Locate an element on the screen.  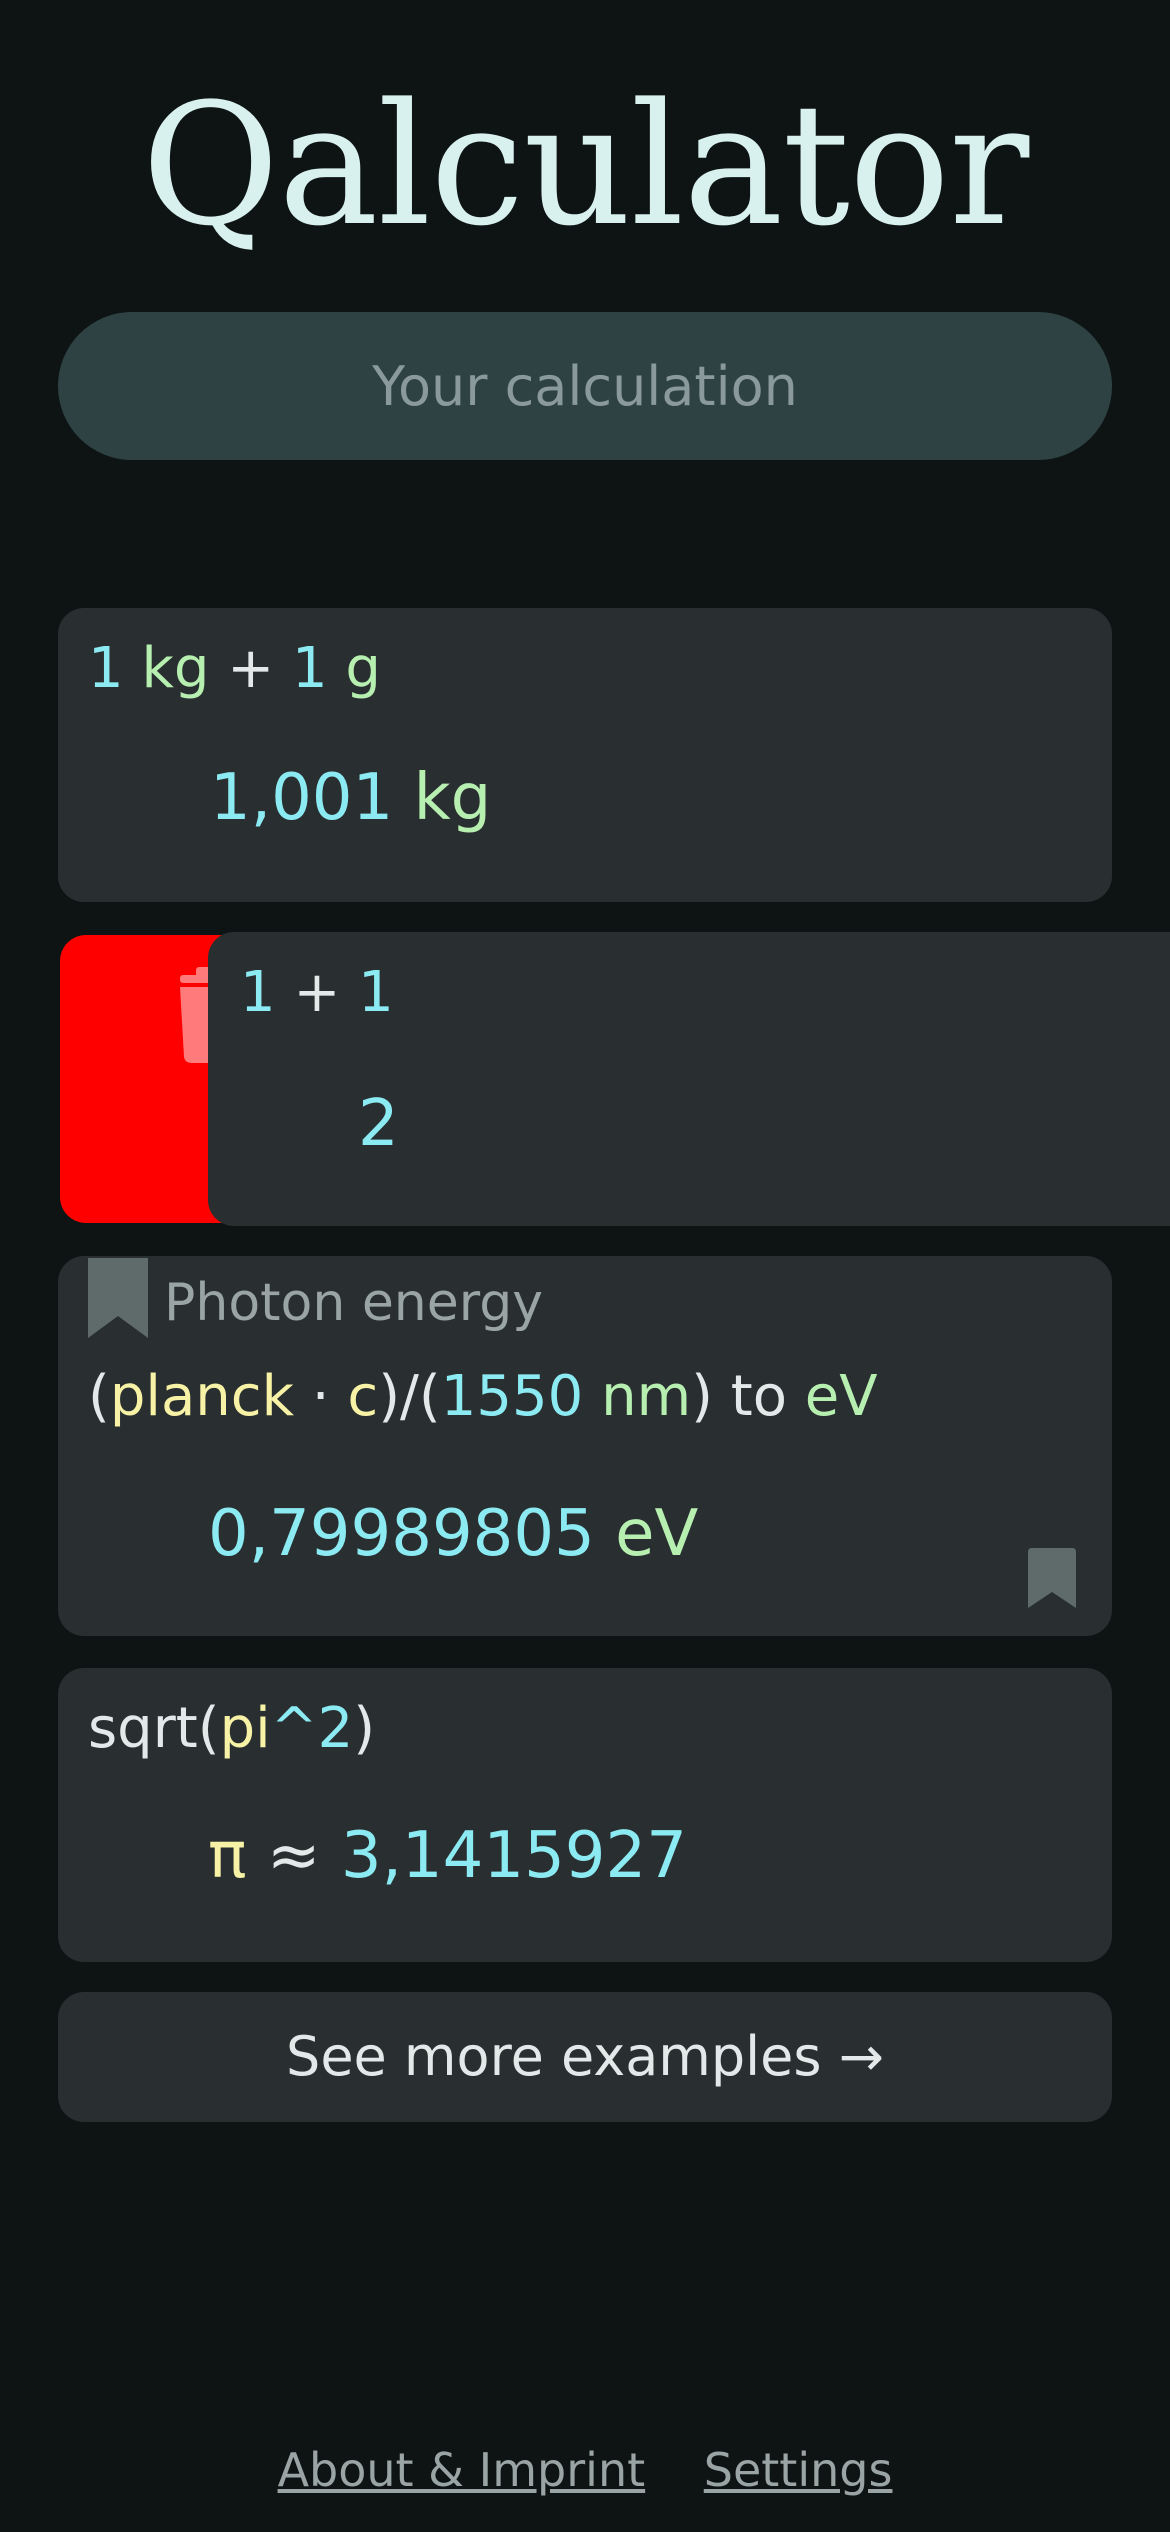
history-expression: (planck · c)∕(1550 nm) to eV is located at coordinates (483, 1397).